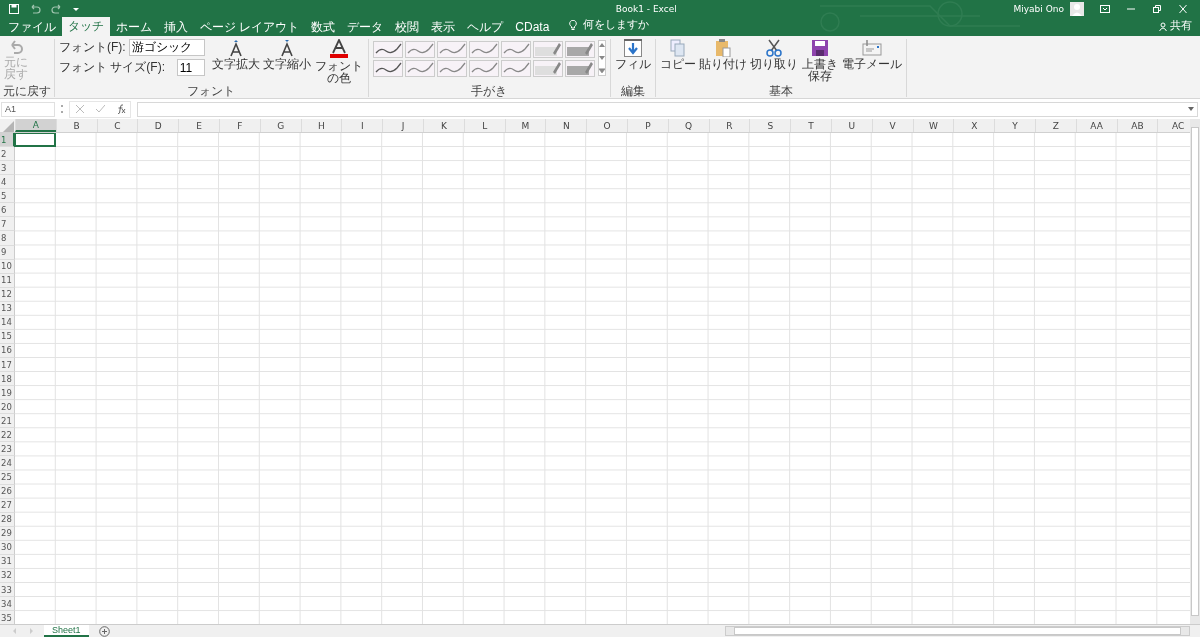 This screenshot has height=637, width=1200. Describe the element at coordinates (407, 27) in the screenshot. I see `ribbon-tab: 校閲` at that location.